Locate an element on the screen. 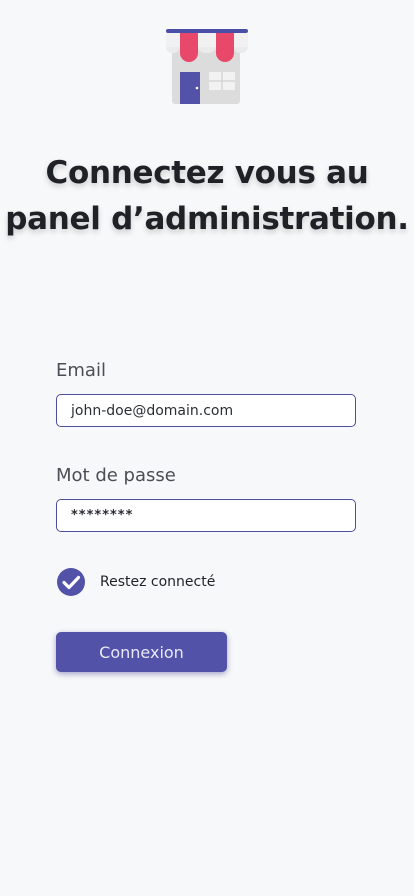  remember-me-row: Restez connecté is located at coordinates (135, 582).